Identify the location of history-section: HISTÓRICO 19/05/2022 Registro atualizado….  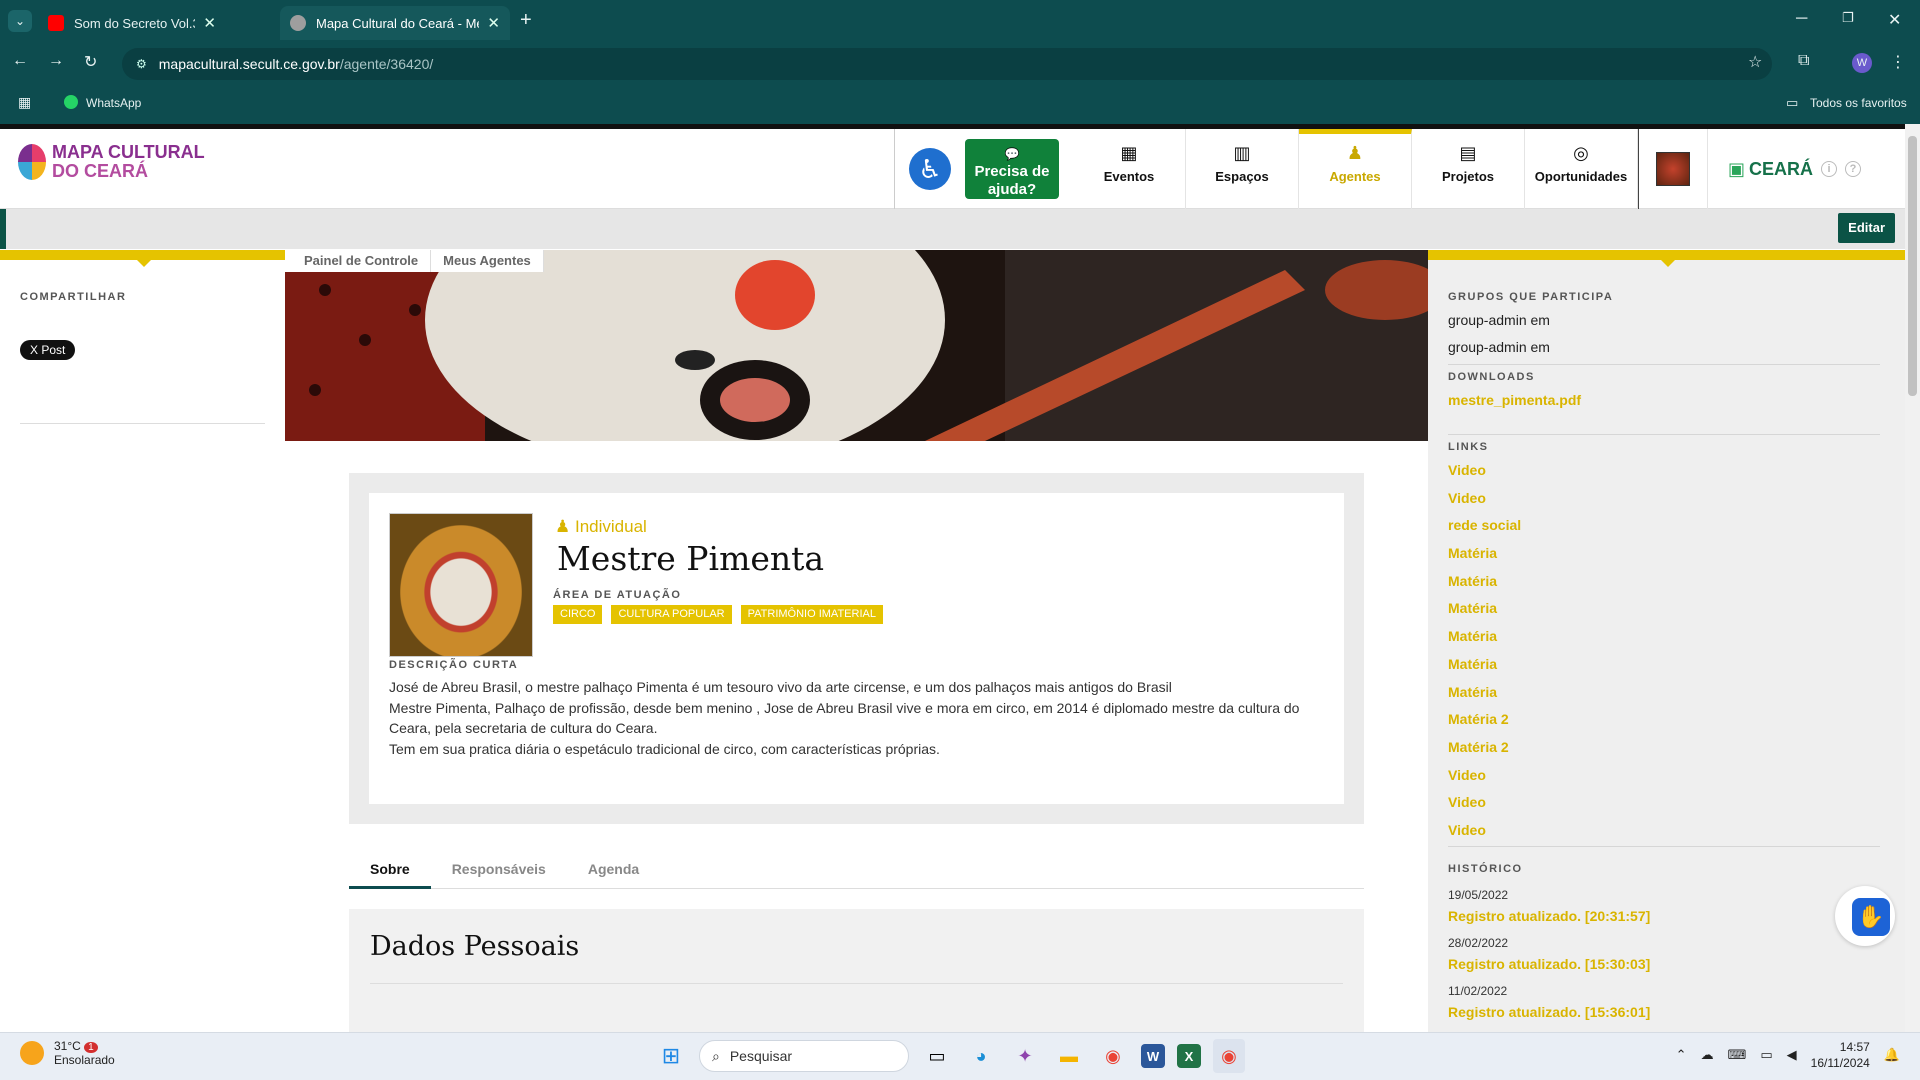
(1664, 943).